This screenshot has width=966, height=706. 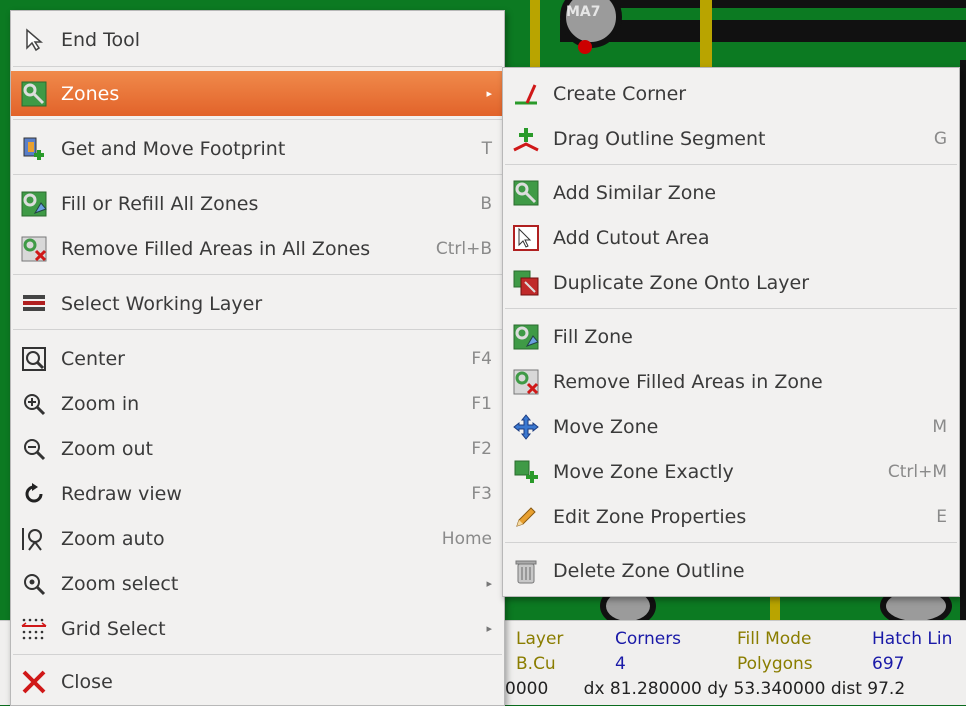 I want to click on submenu-item-drag-outline-segment: Drag Outline Segment G, so click(x=731, y=138).